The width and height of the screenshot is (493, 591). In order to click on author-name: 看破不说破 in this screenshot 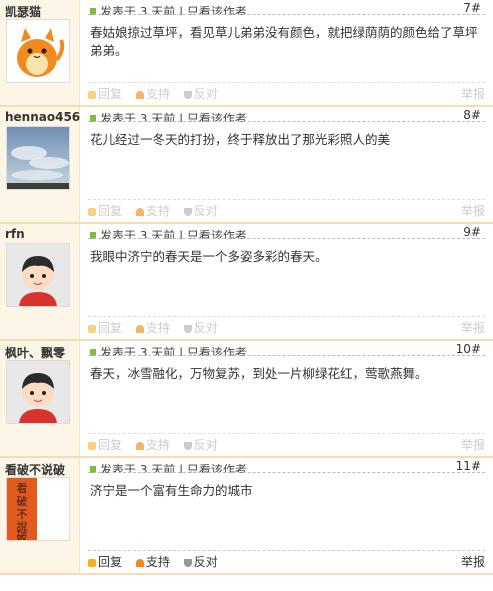, I will do `click(35, 469)`.